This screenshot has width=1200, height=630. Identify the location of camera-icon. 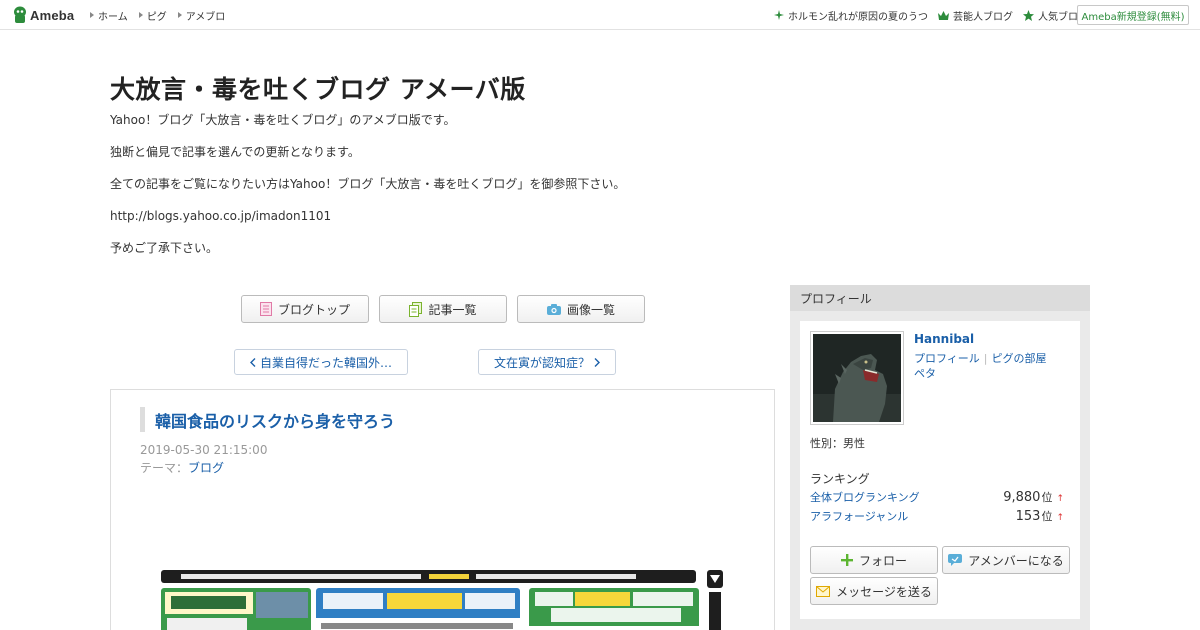
(553, 309).